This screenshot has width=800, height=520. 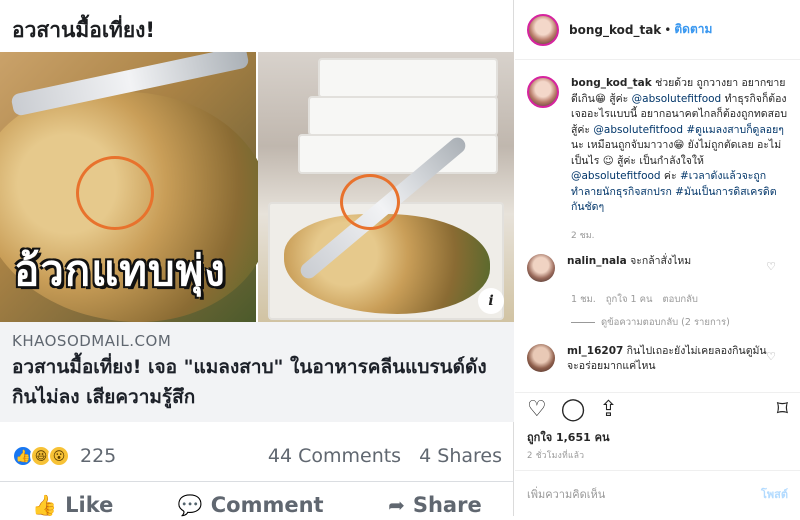 What do you see at coordinates (59, 455) in the screenshot?
I see `wow-reaction-icon: 😮` at bounding box center [59, 455].